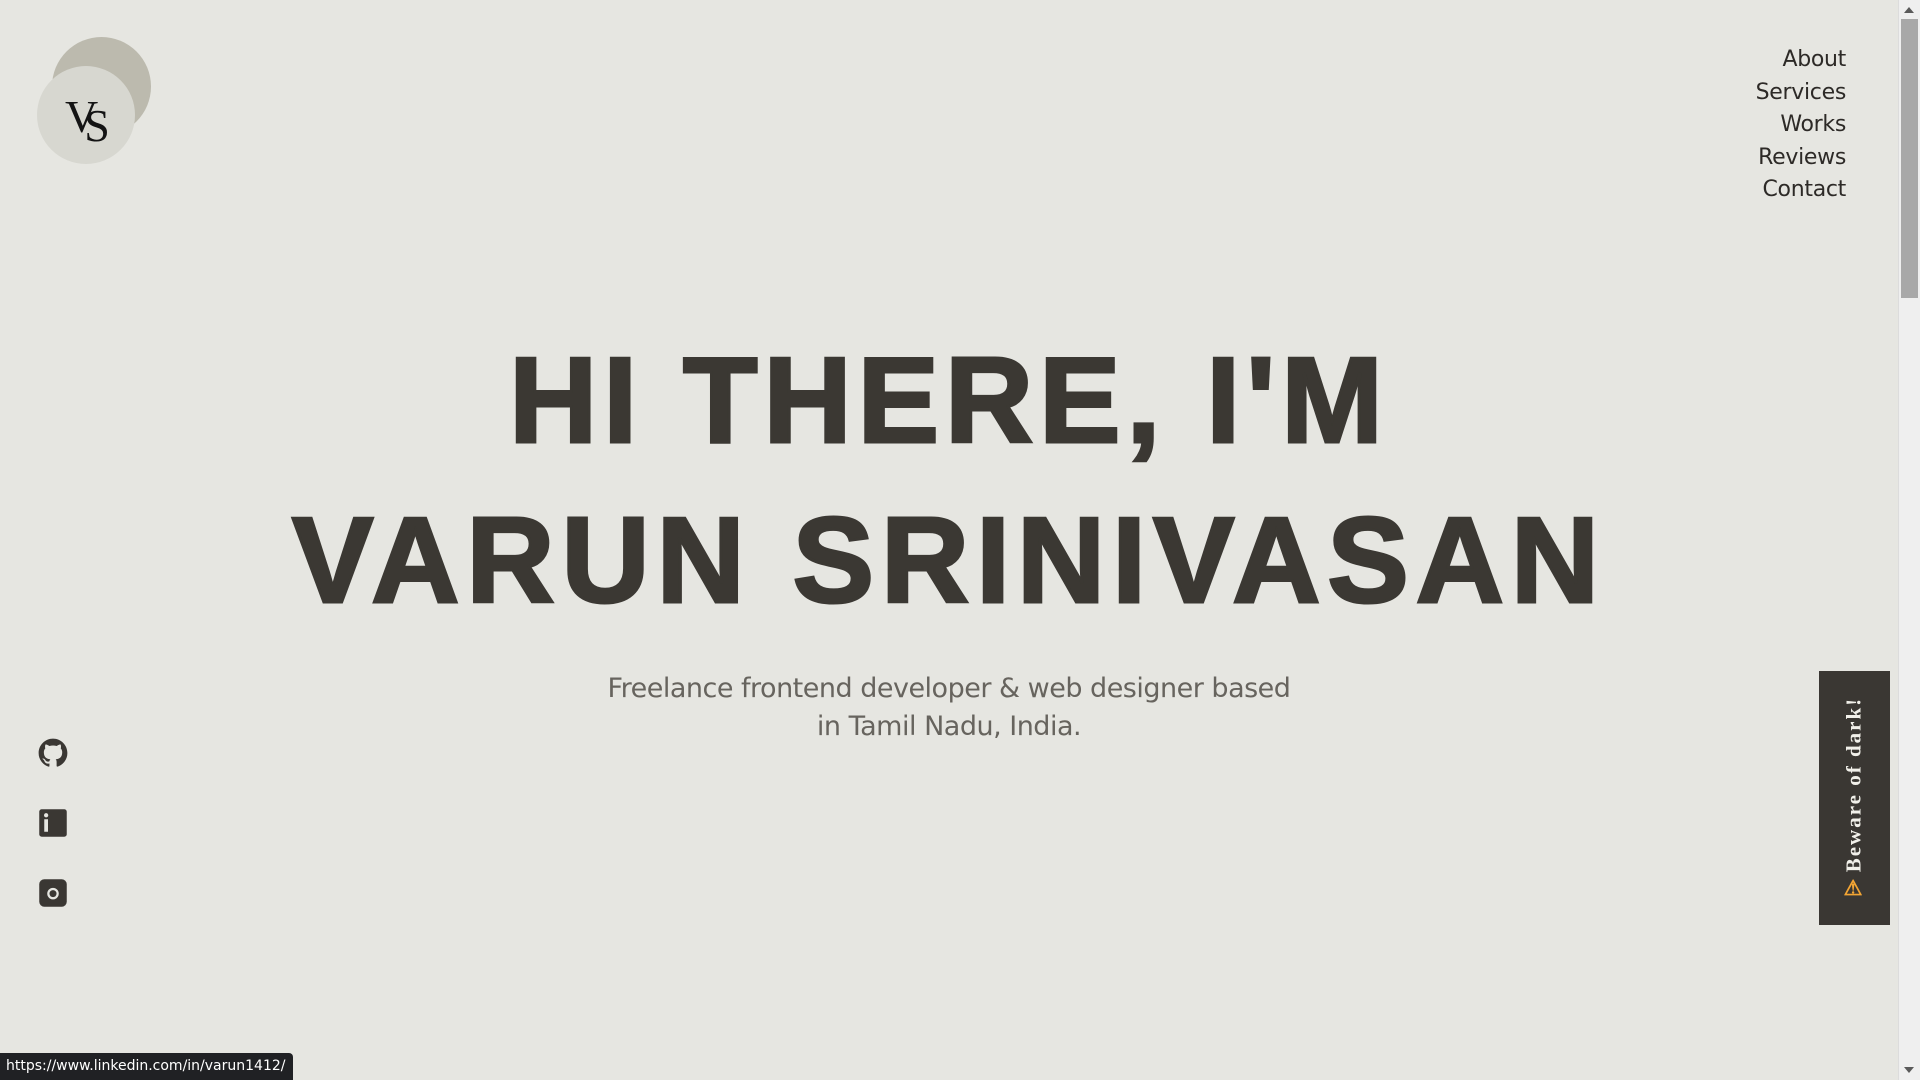 The image size is (1920, 1080). I want to click on page-scrollbar, so click(1909, 540).